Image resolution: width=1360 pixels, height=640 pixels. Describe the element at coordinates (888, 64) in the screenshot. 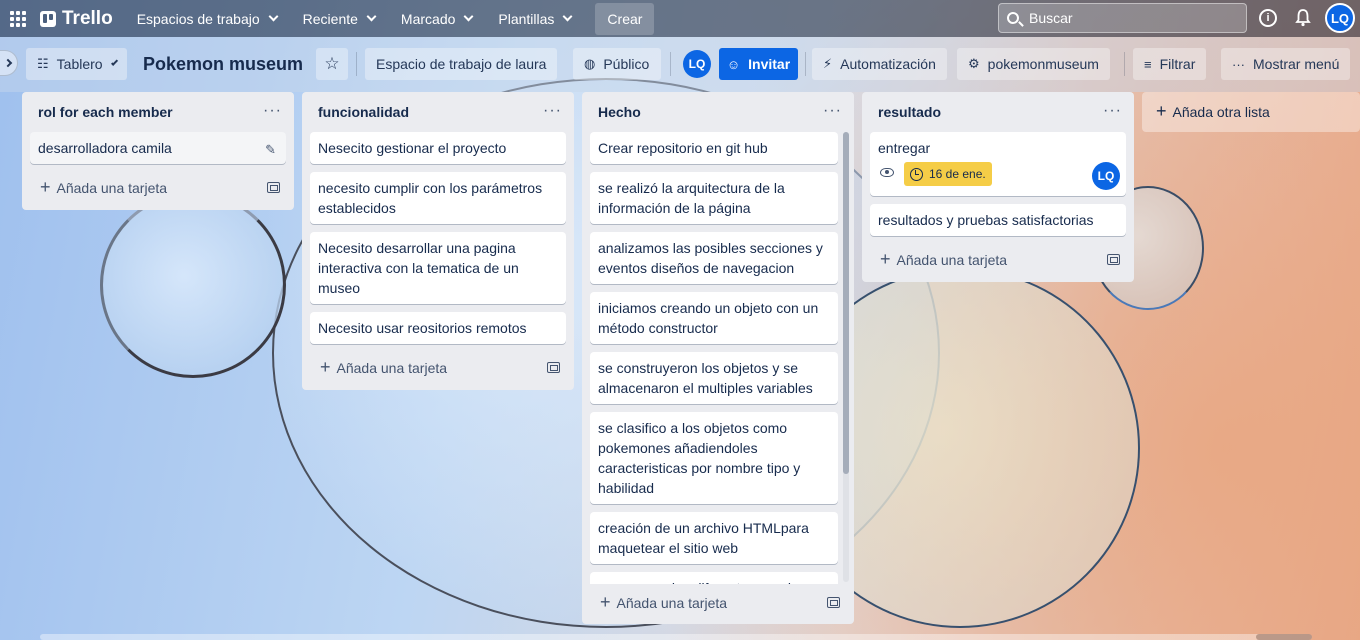

I see `automation-label: Automatización` at that location.